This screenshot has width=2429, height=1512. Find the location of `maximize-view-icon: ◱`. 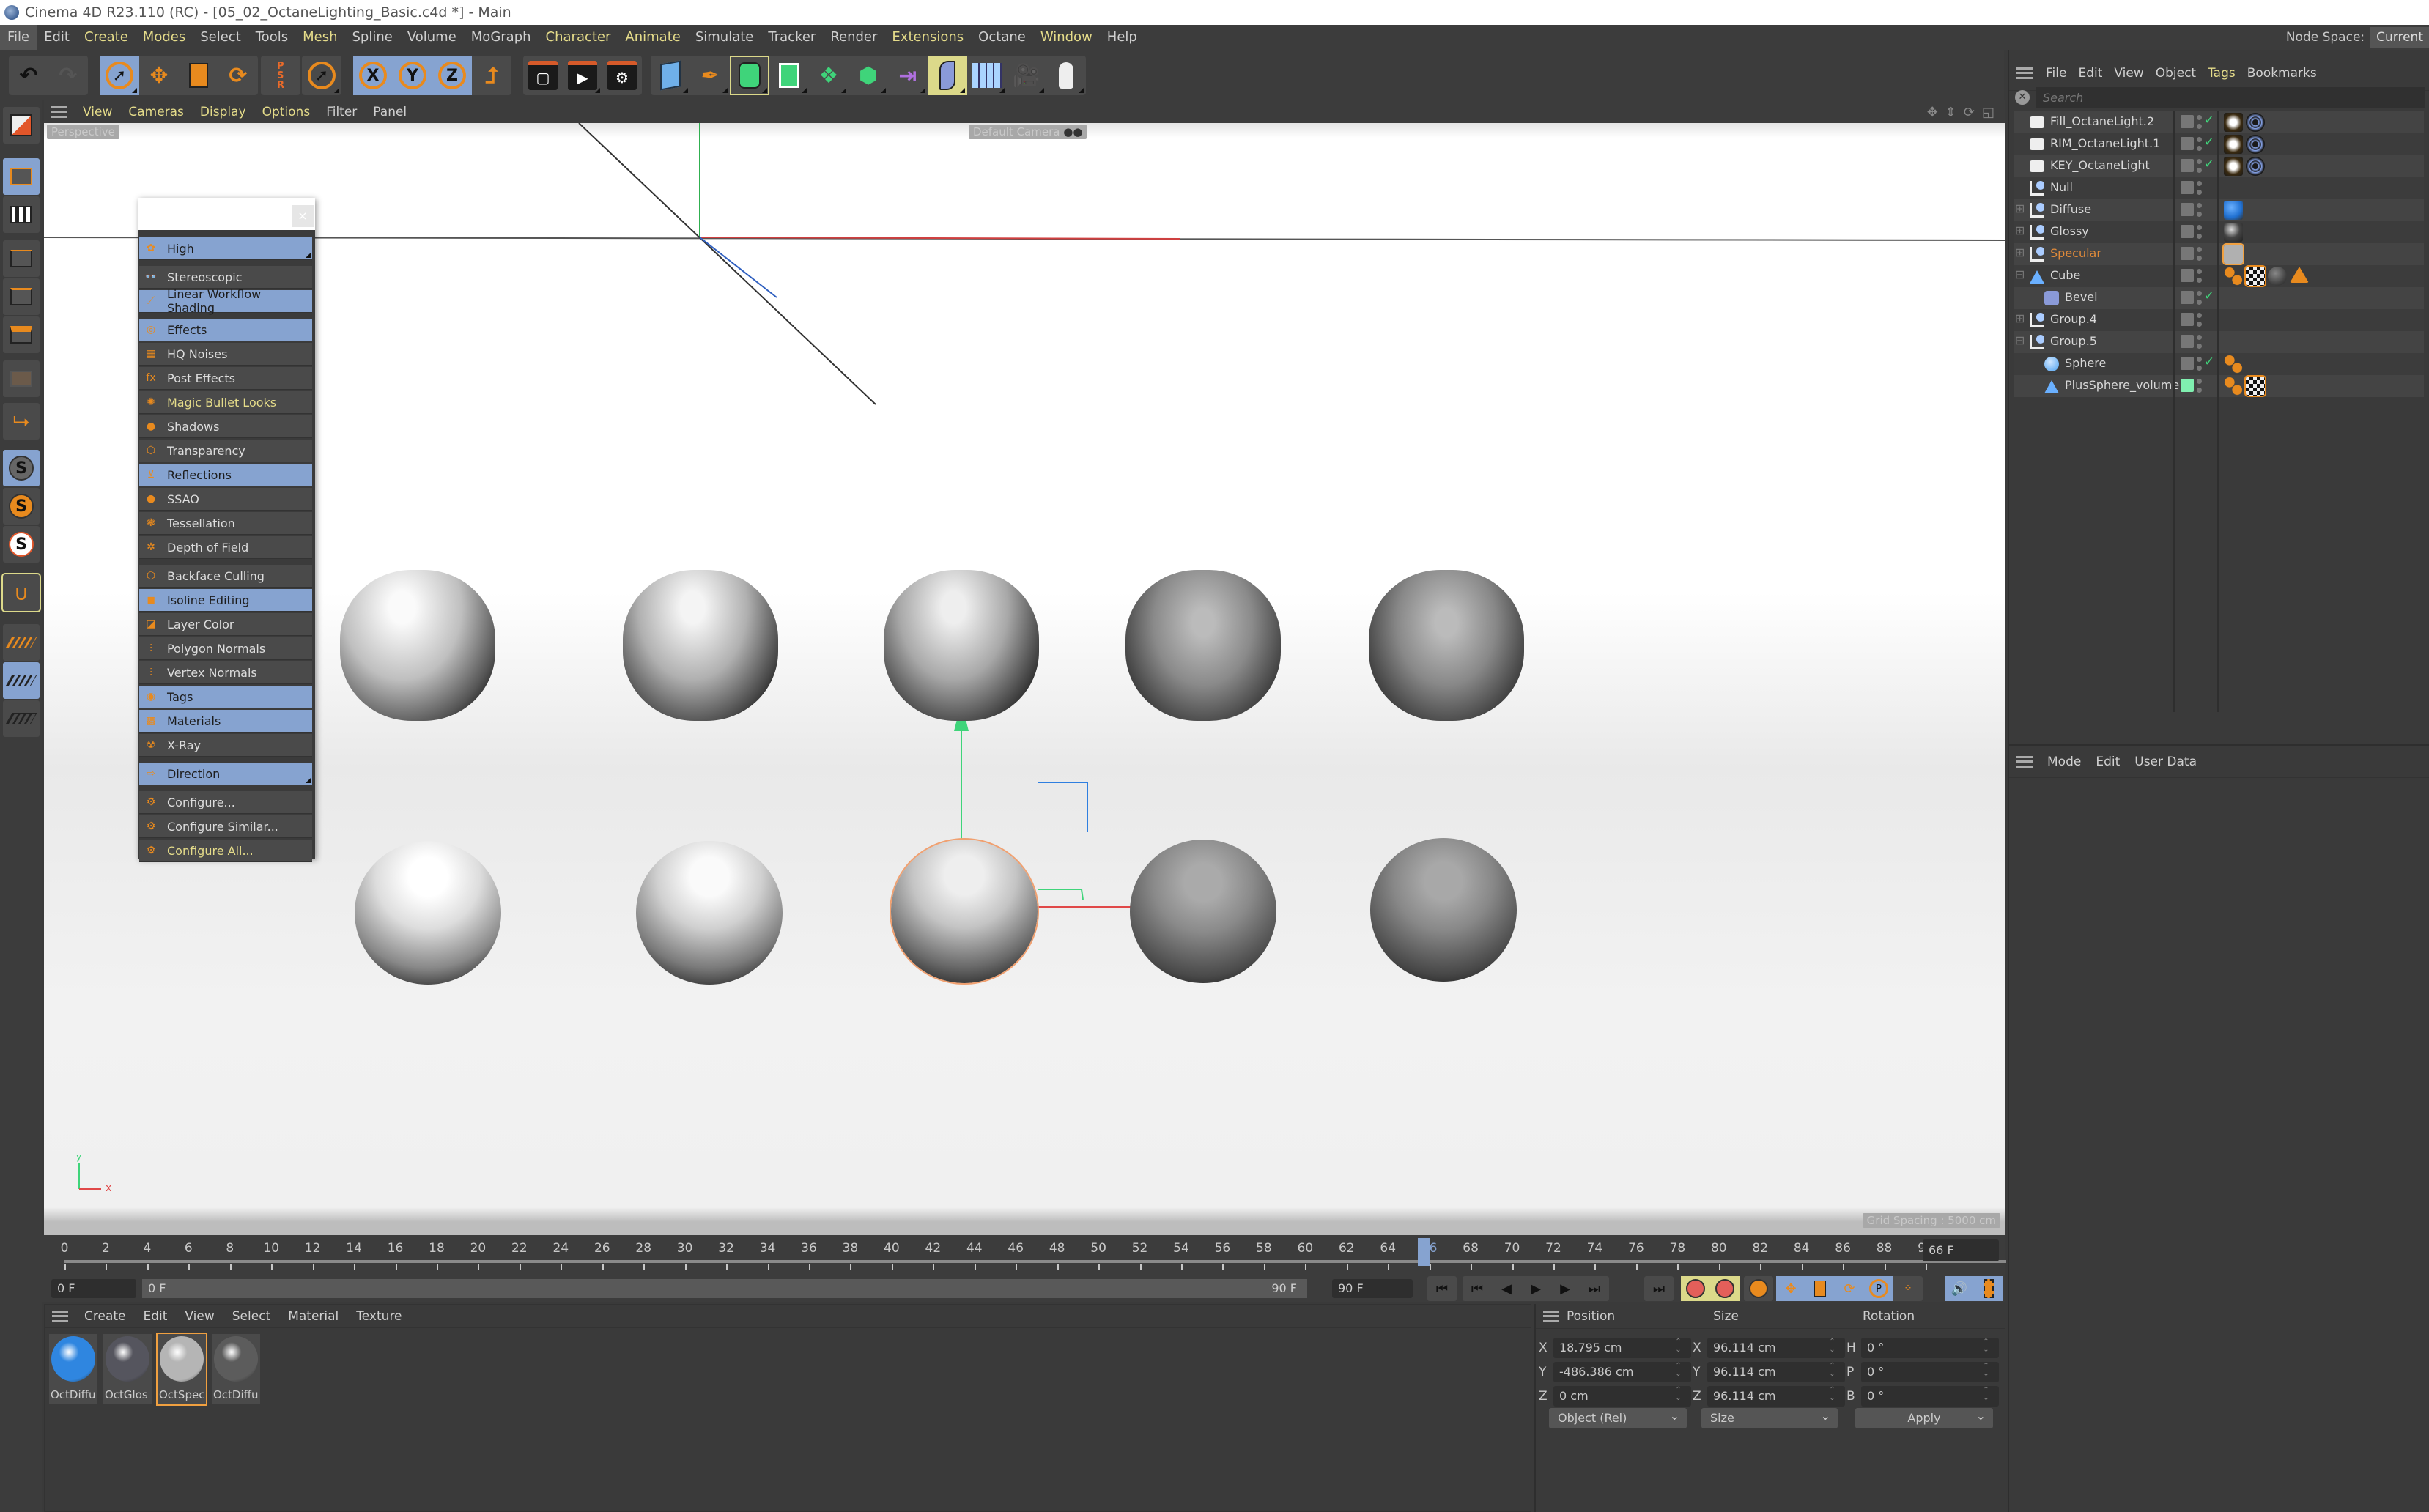

maximize-view-icon: ◱ is located at coordinates (1988, 112).